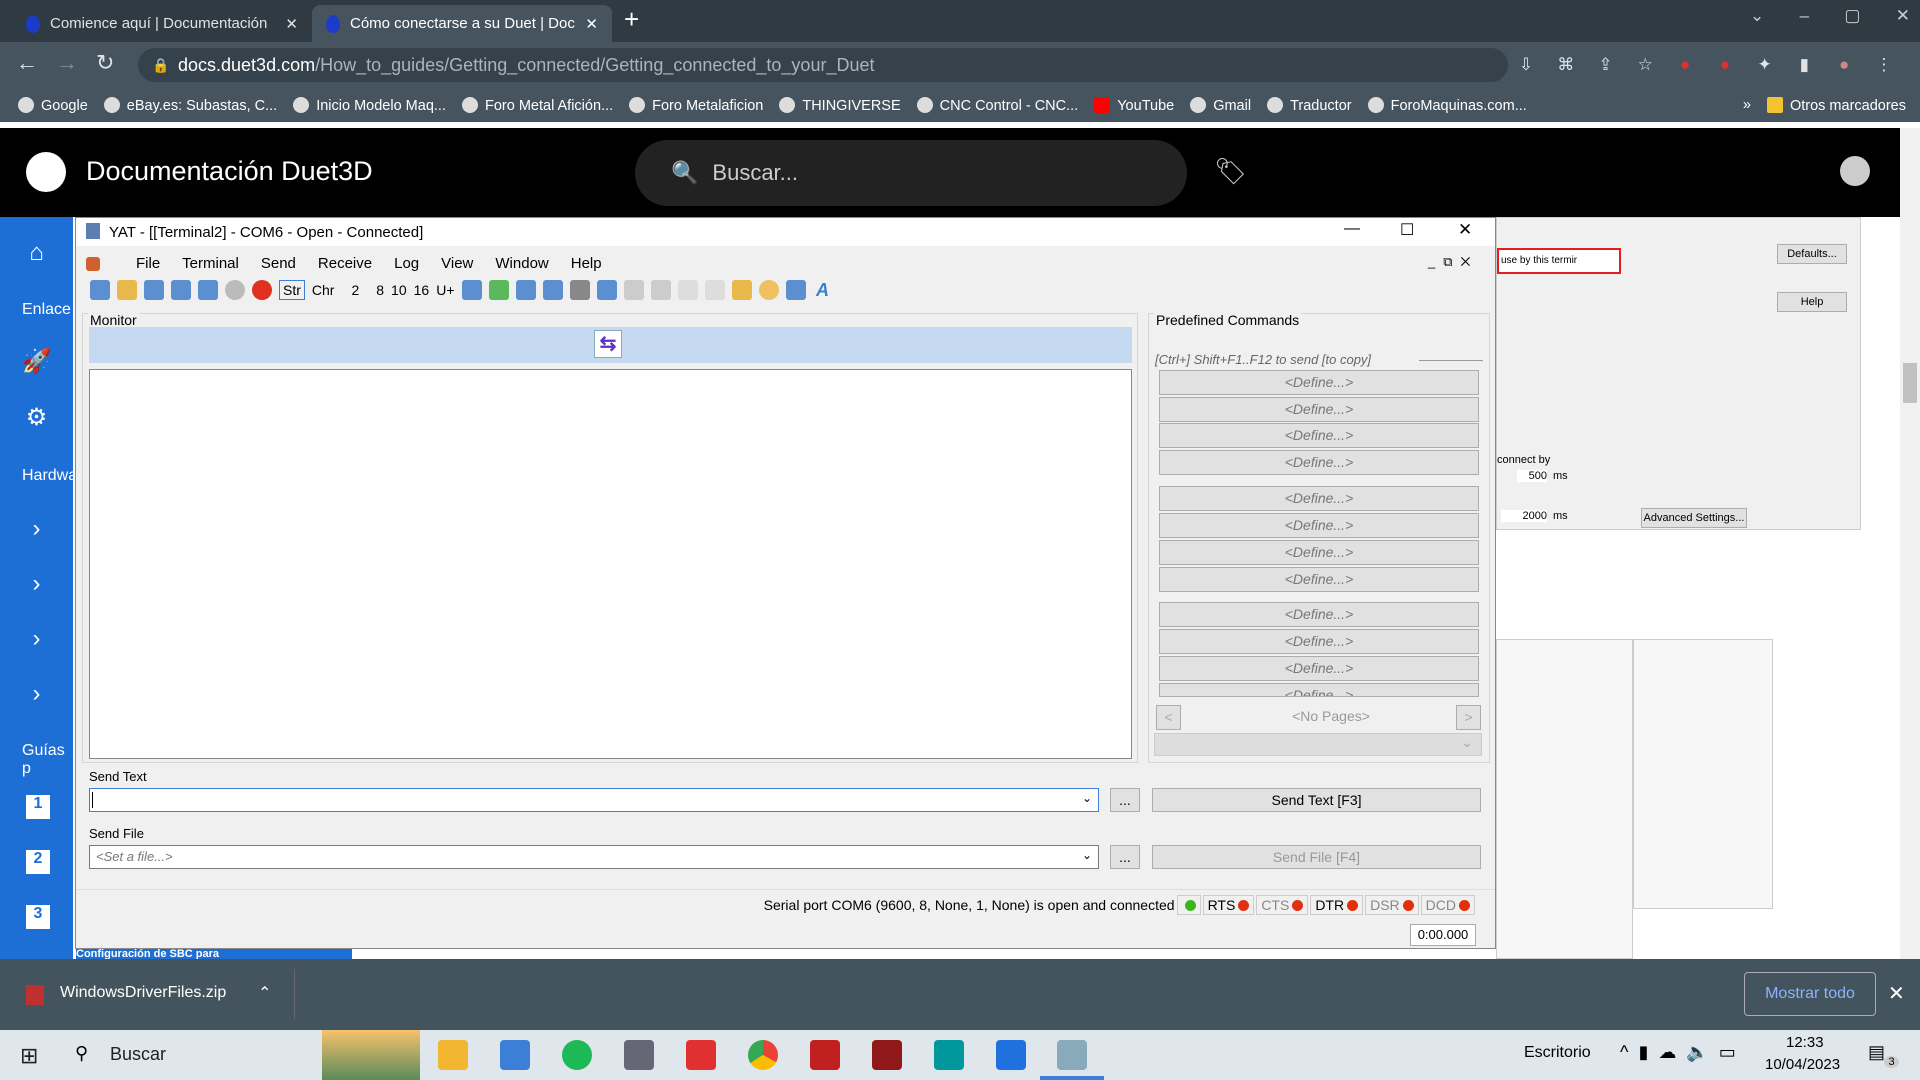 The width and height of the screenshot is (1920, 1080). Describe the element at coordinates (1804, 20) in the screenshot. I see `browser-minimize-icon: –` at that location.